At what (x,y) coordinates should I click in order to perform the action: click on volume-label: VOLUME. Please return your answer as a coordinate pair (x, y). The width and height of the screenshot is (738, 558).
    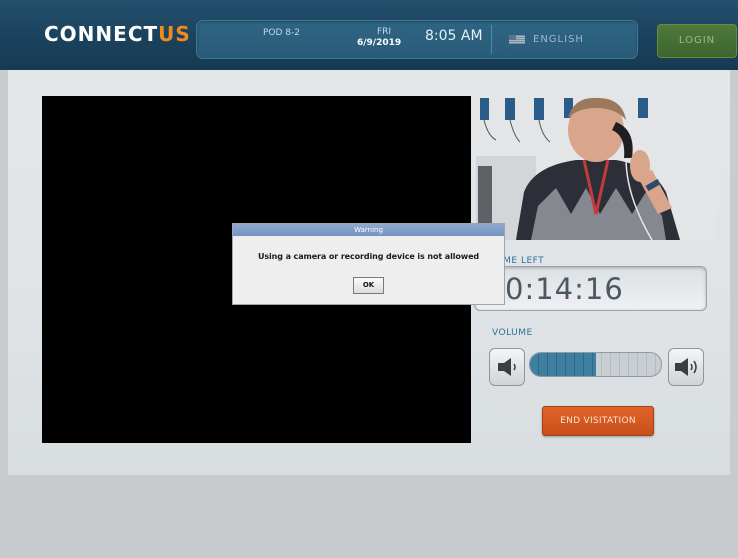
    Looking at the image, I should click on (512, 333).